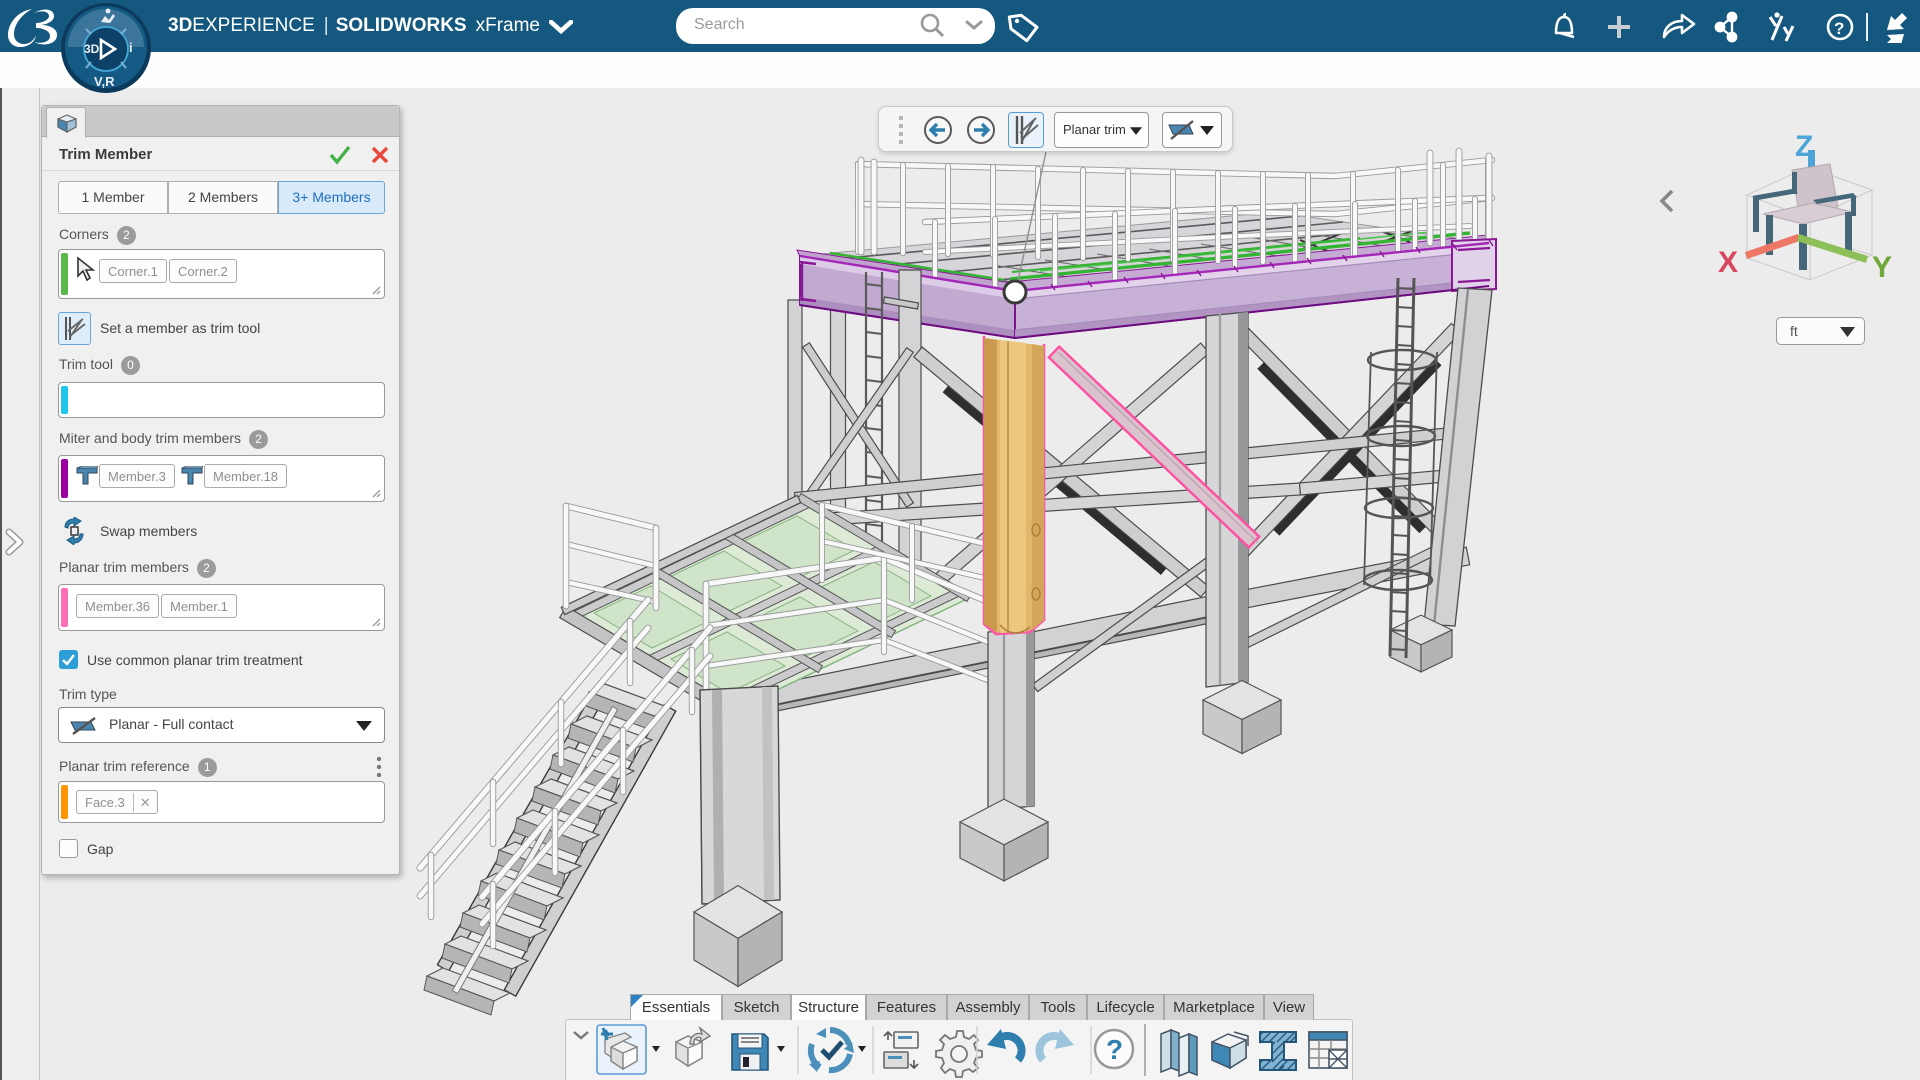 The image size is (1920, 1080). What do you see at coordinates (1728, 262) in the screenshot?
I see `svg-text: X` at bounding box center [1728, 262].